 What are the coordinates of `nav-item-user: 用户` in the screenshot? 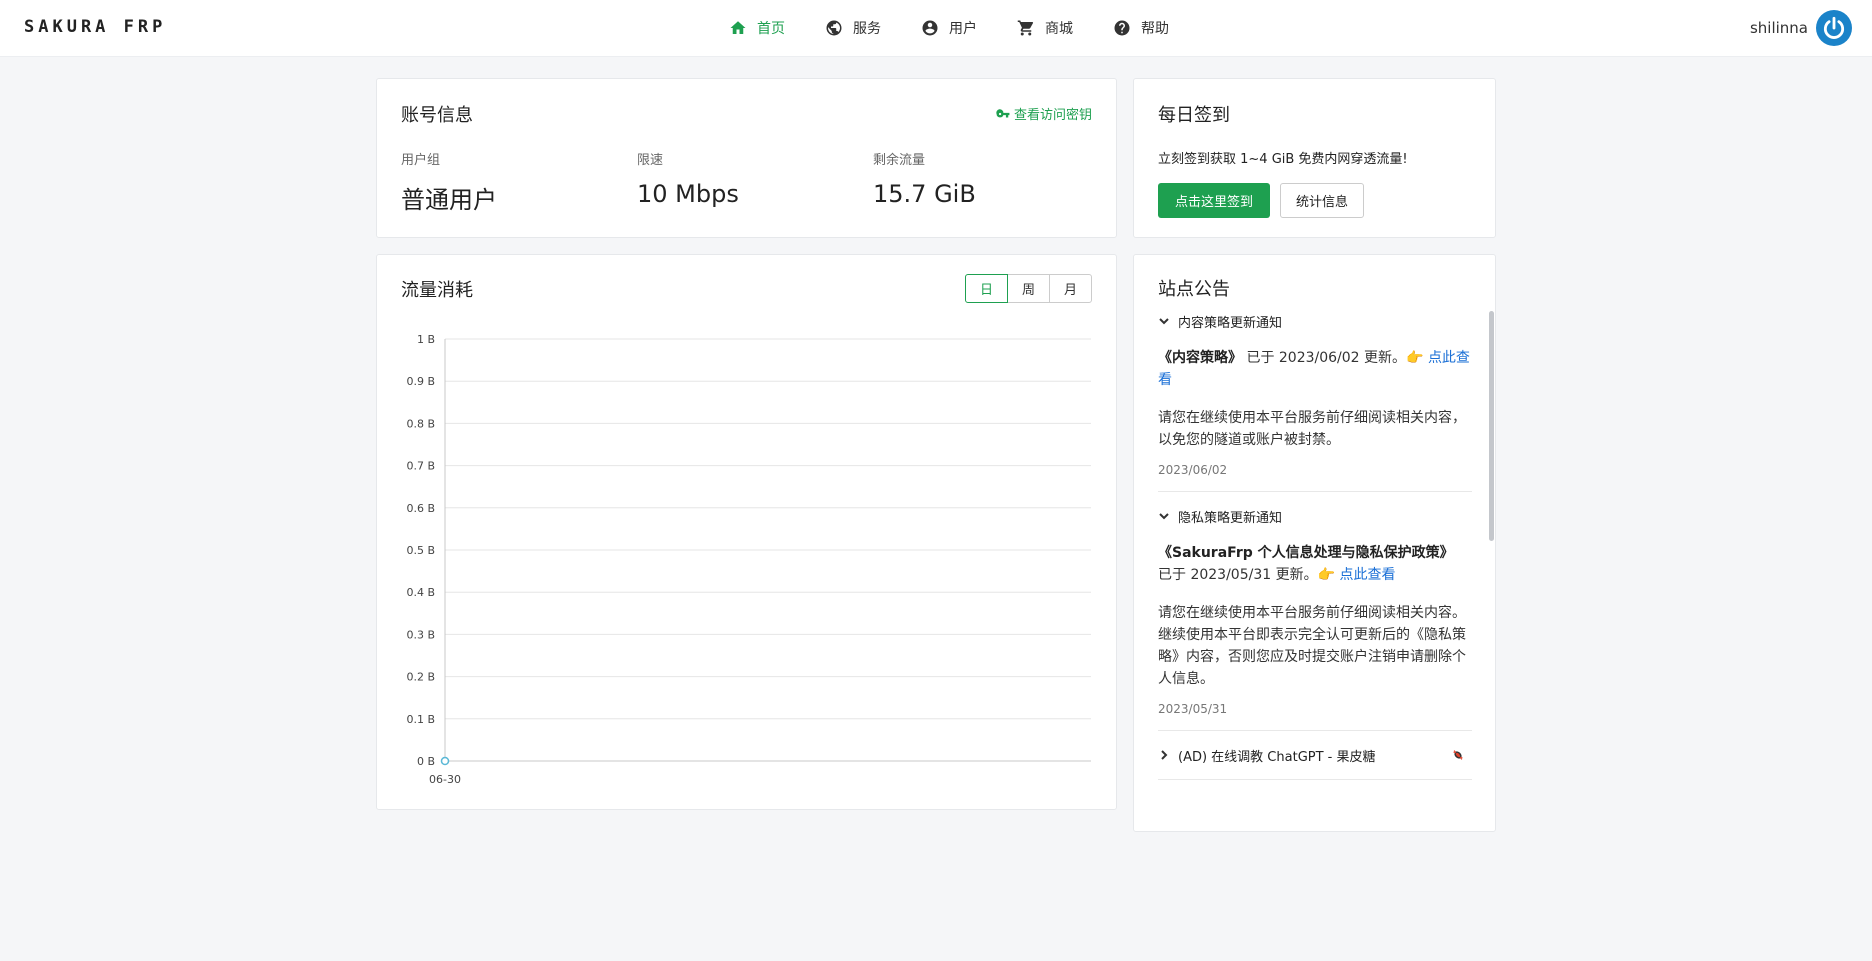 It's located at (949, 28).